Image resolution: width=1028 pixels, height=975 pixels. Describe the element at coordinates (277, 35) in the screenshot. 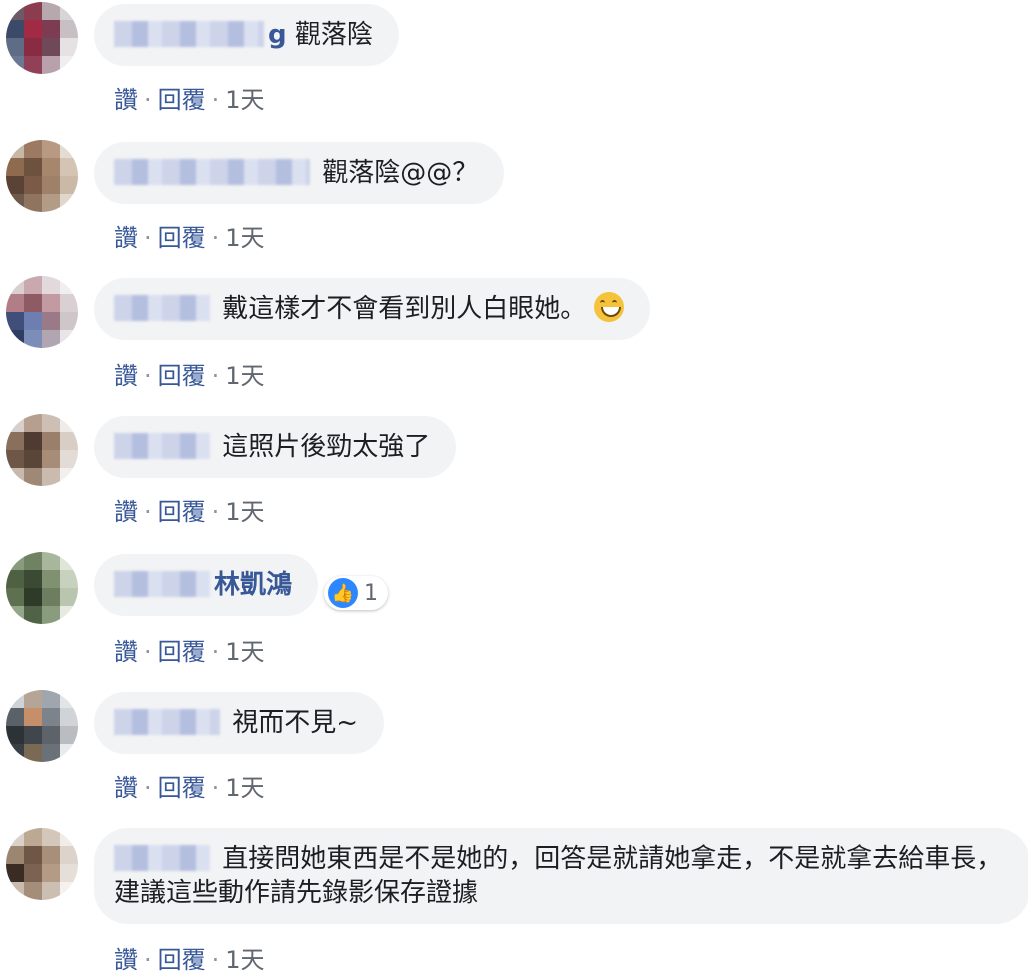

I see `commenter-name-tail: g` at that location.